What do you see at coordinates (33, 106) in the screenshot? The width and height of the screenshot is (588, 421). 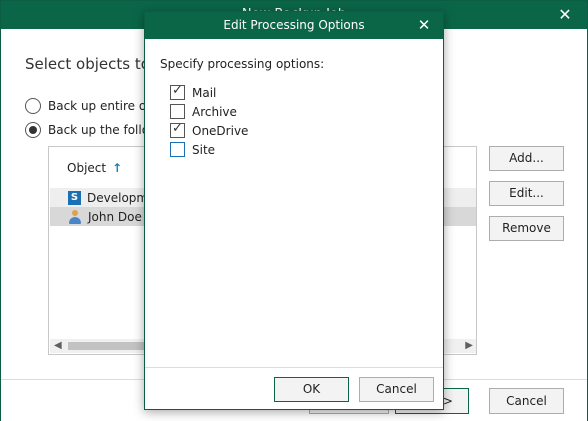 I see `radio-button` at bounding box center [33, 106].